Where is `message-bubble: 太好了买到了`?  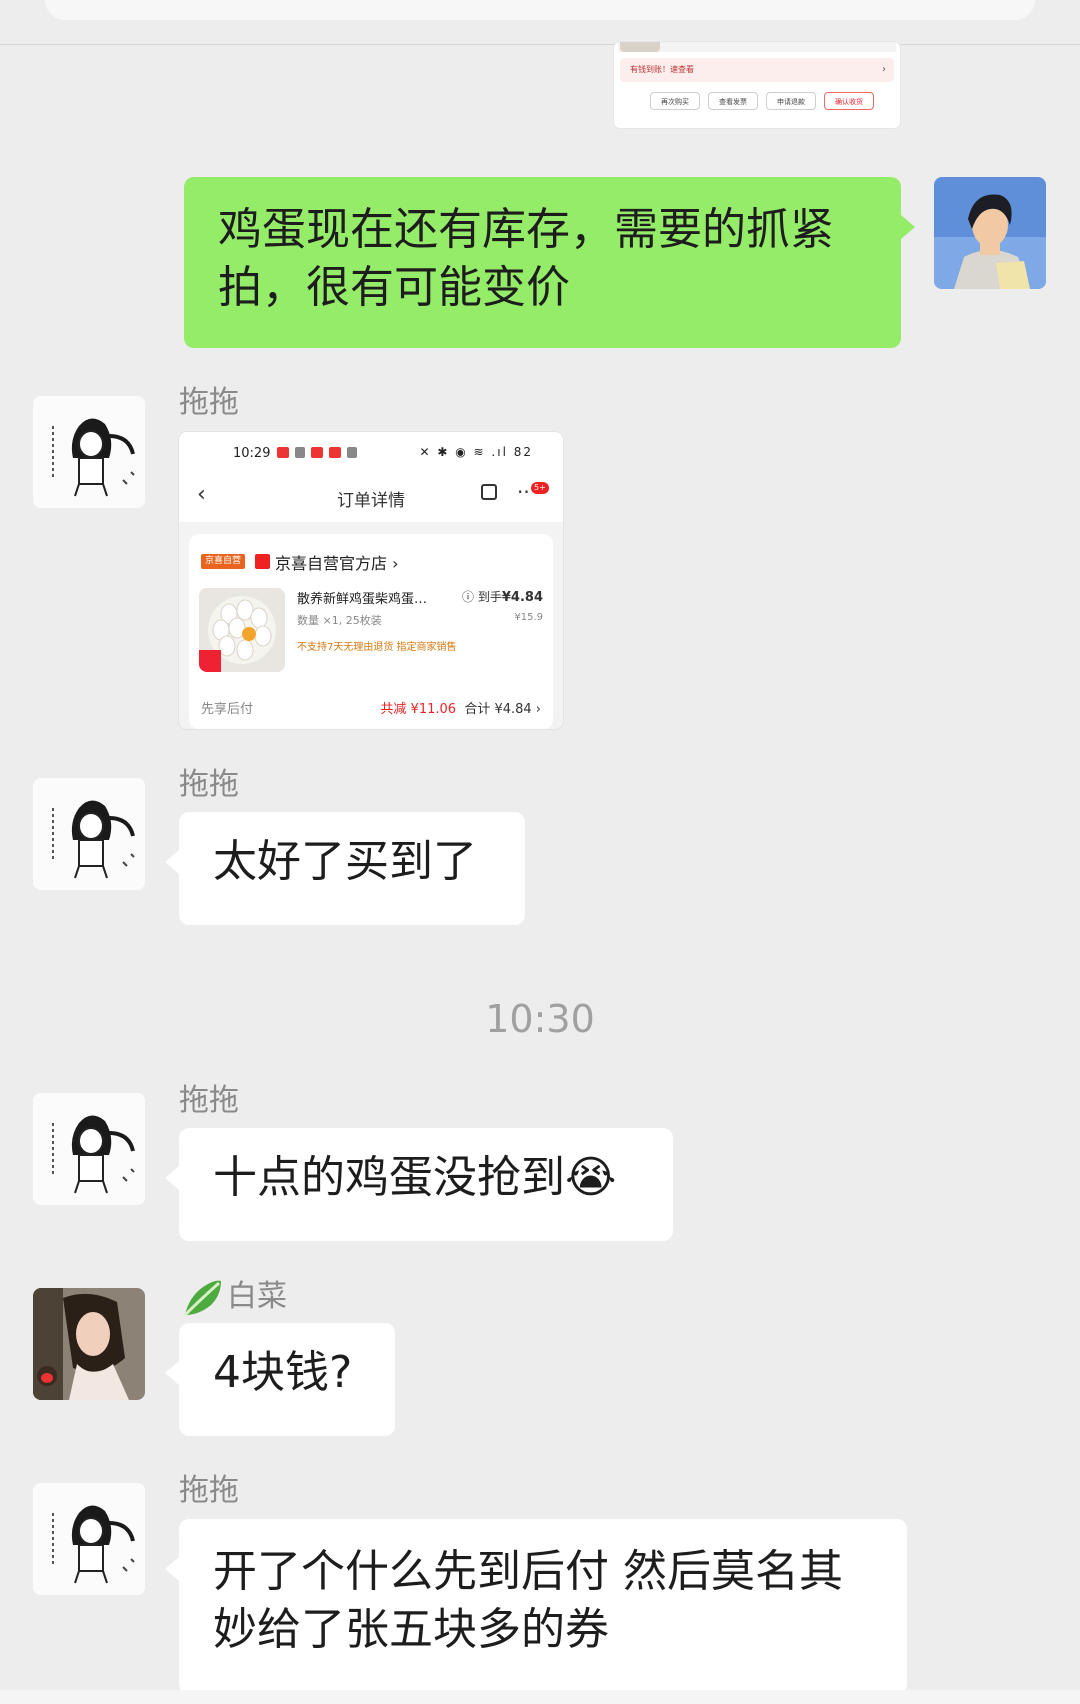
message-bubble: 太好了买到了 is located at coordinates (345, 868).